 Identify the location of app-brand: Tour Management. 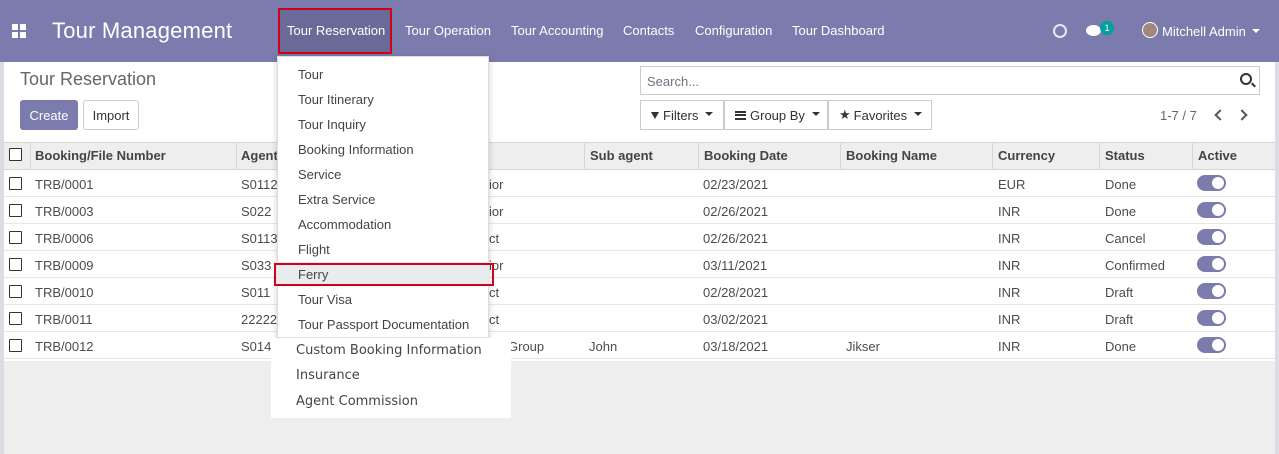
(142, 30).